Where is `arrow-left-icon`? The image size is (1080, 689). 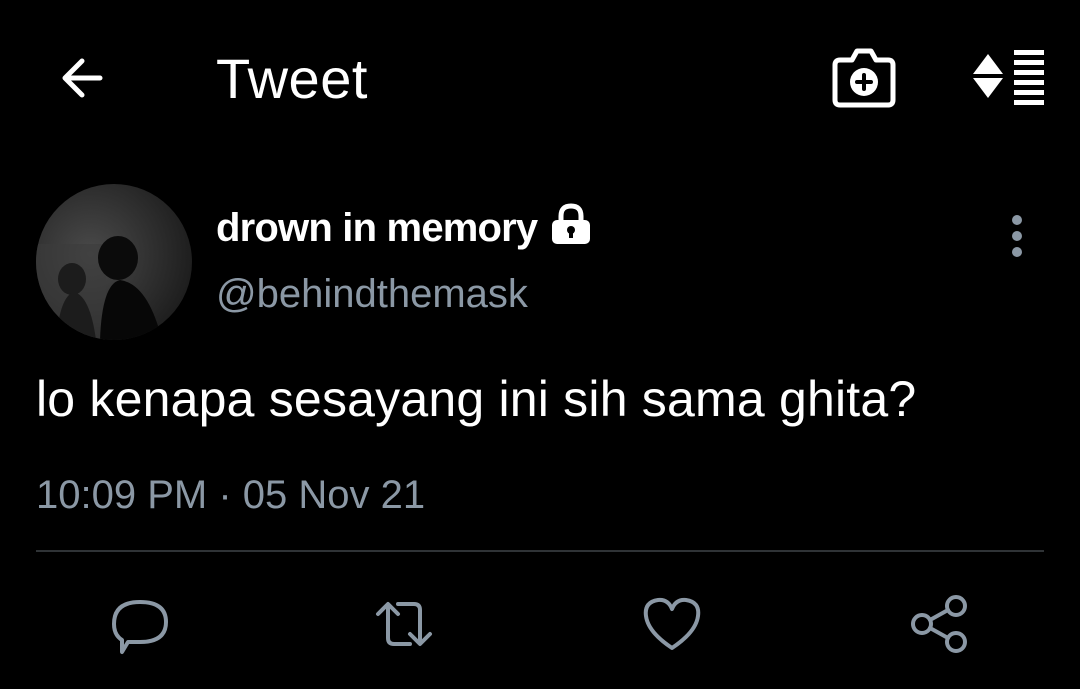
arrow-left-icon is located at coordinates (82, 78).